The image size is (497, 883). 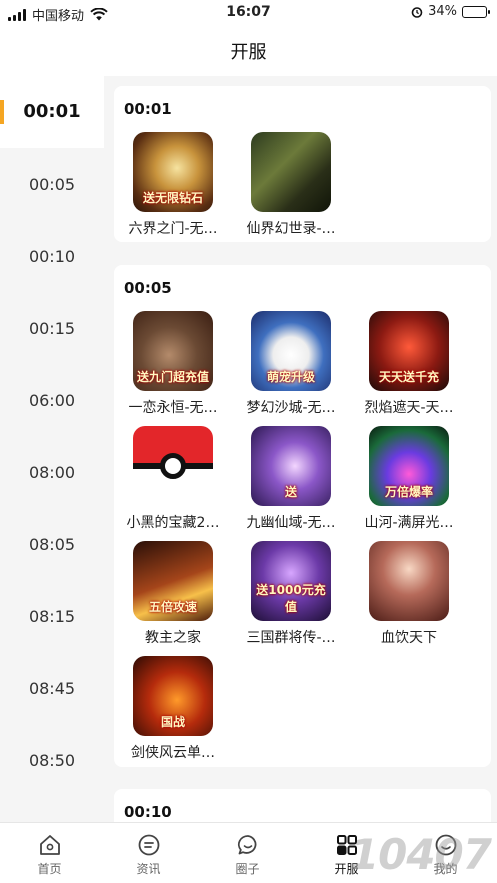 I want to click on time-item-label: 08:05, so click(x=52, y=544).